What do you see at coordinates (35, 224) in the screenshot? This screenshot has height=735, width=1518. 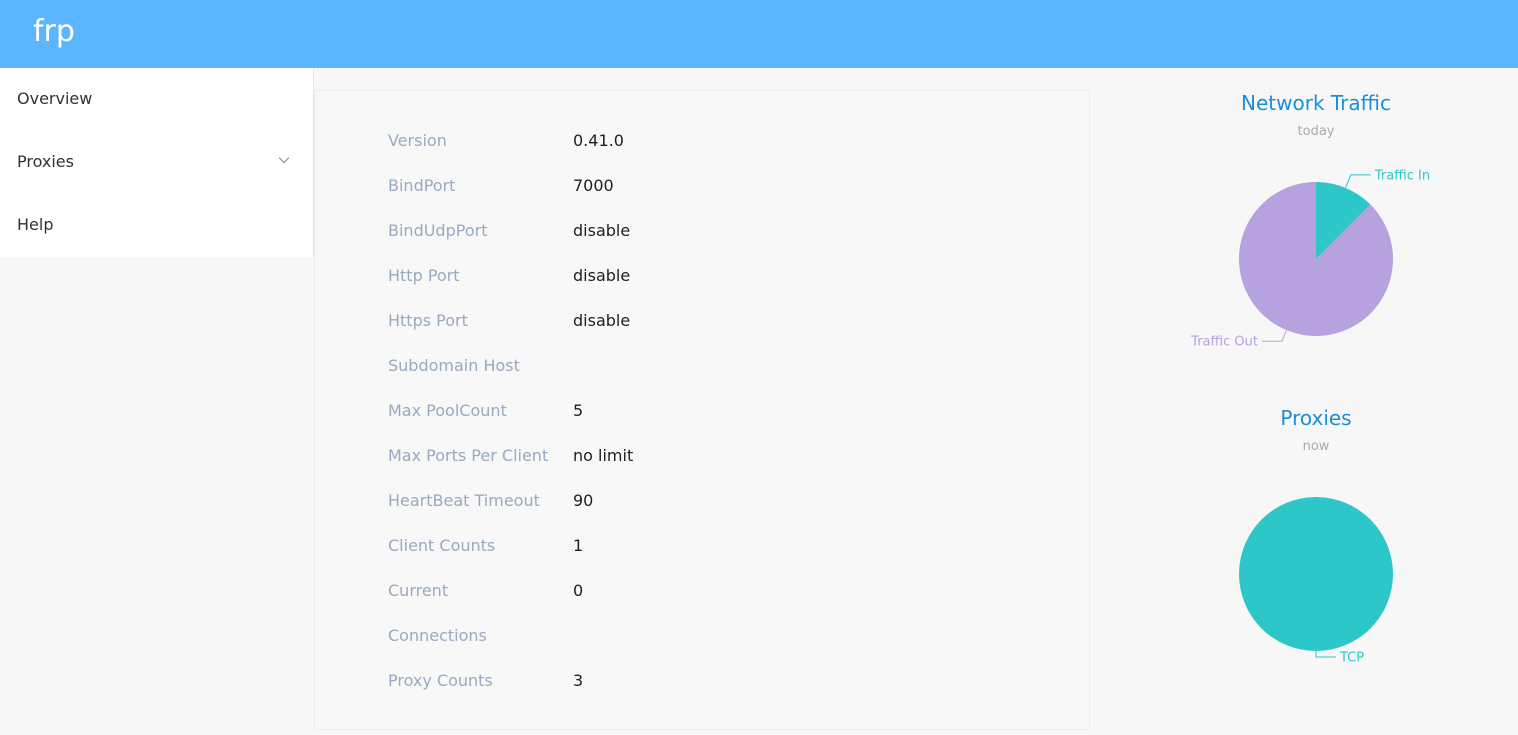 I see `sidebar-item-label: Help` at bounding box center [35, 224].